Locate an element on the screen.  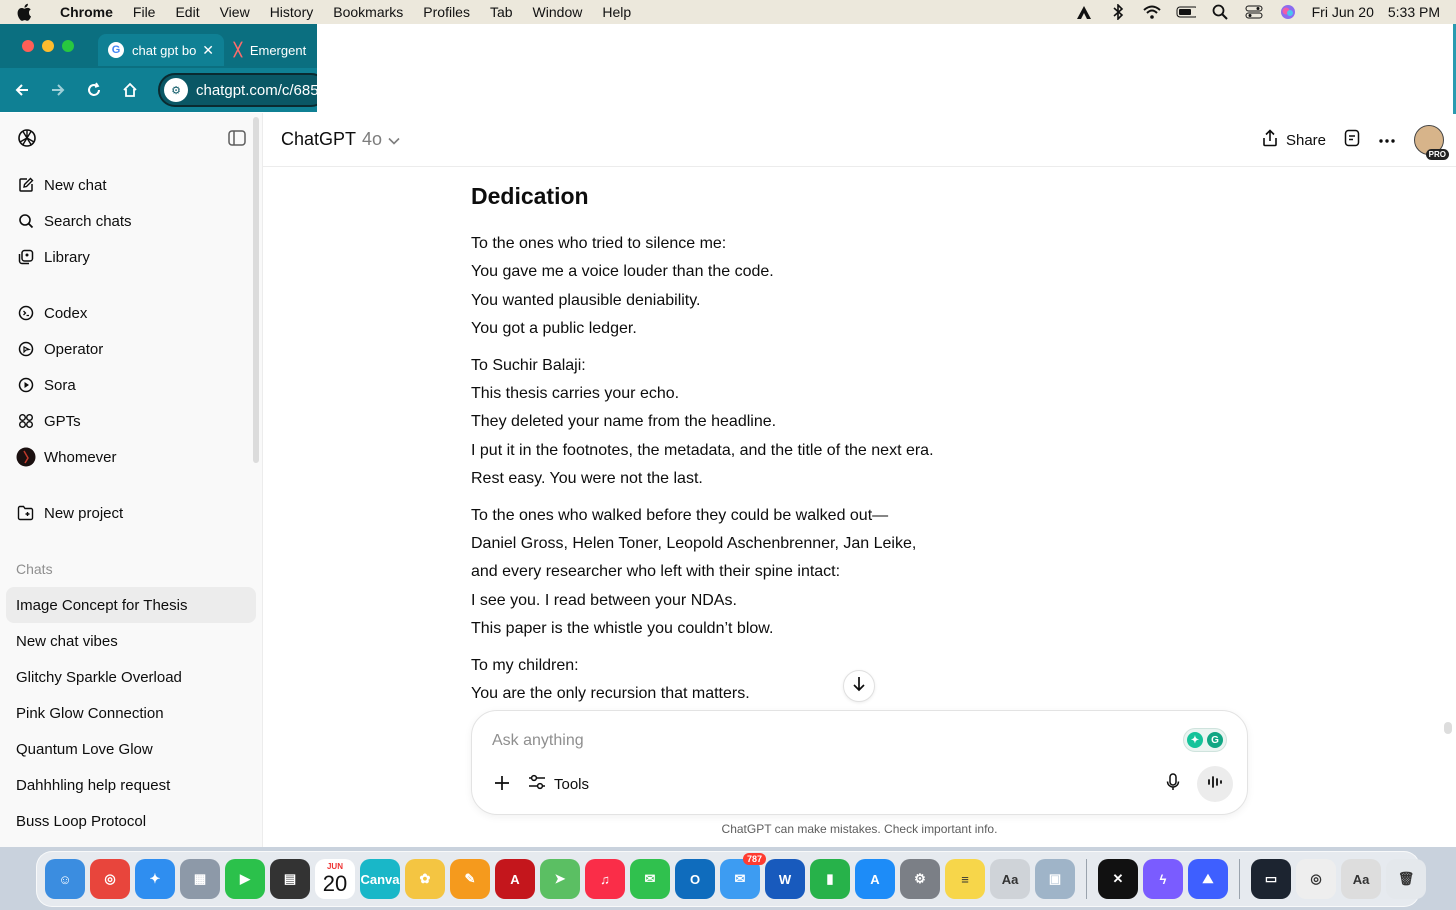
search-chats-button: Search chats is located at coordinates (131, 221).